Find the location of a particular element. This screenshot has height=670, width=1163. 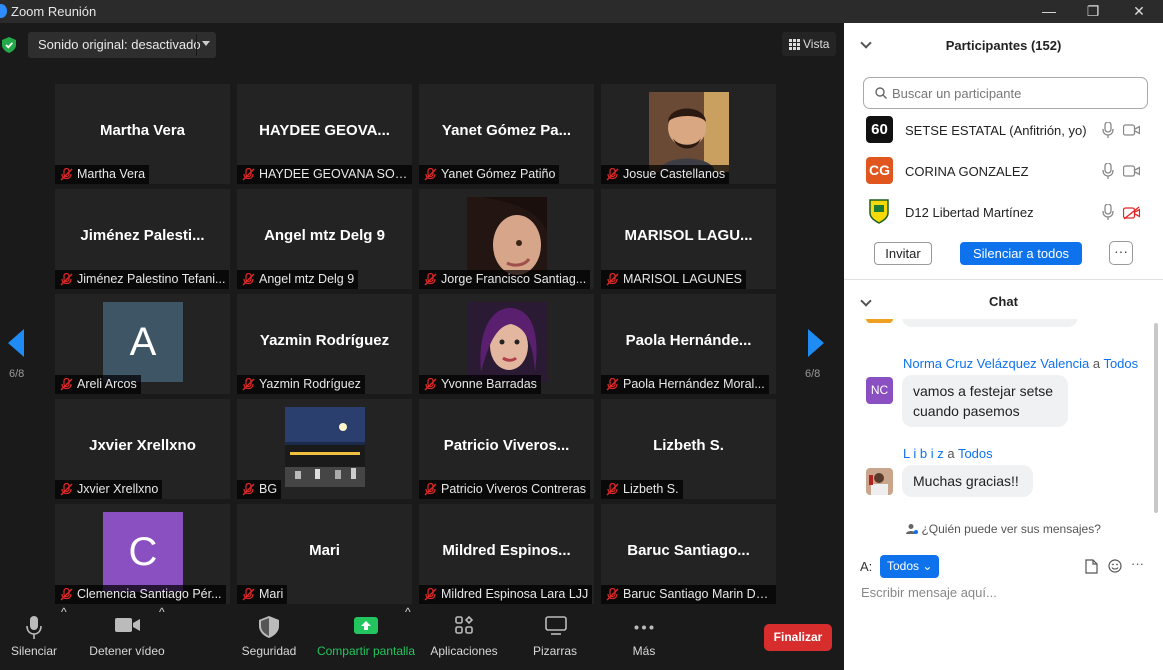

maximize-button: ❐ is located at coordinates (1093, 11).